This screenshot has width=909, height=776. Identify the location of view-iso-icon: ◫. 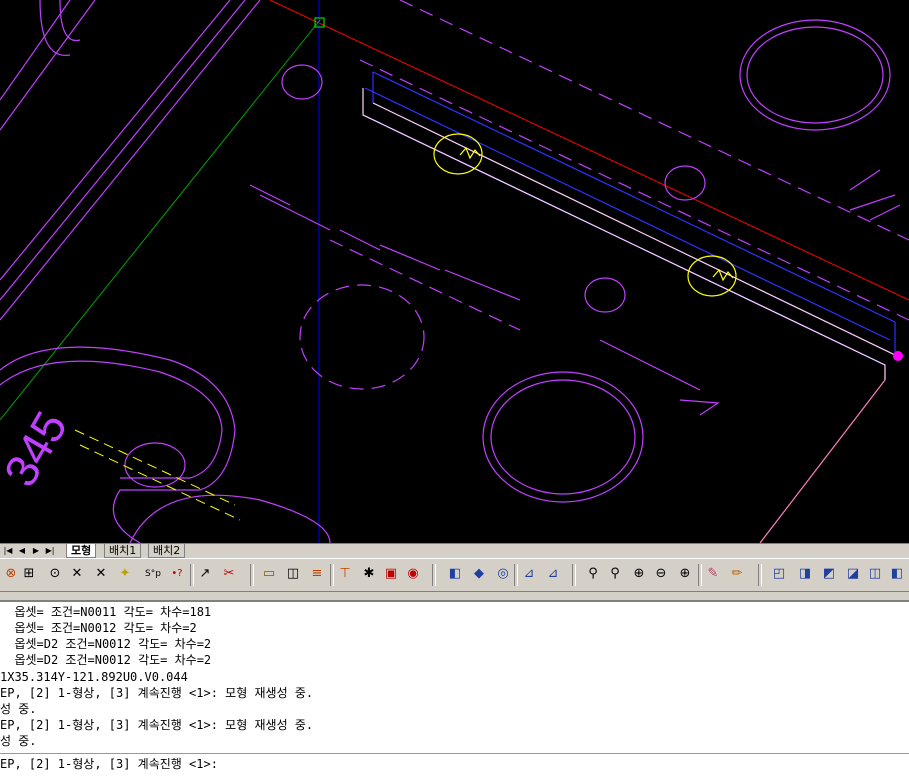
(875, 574).